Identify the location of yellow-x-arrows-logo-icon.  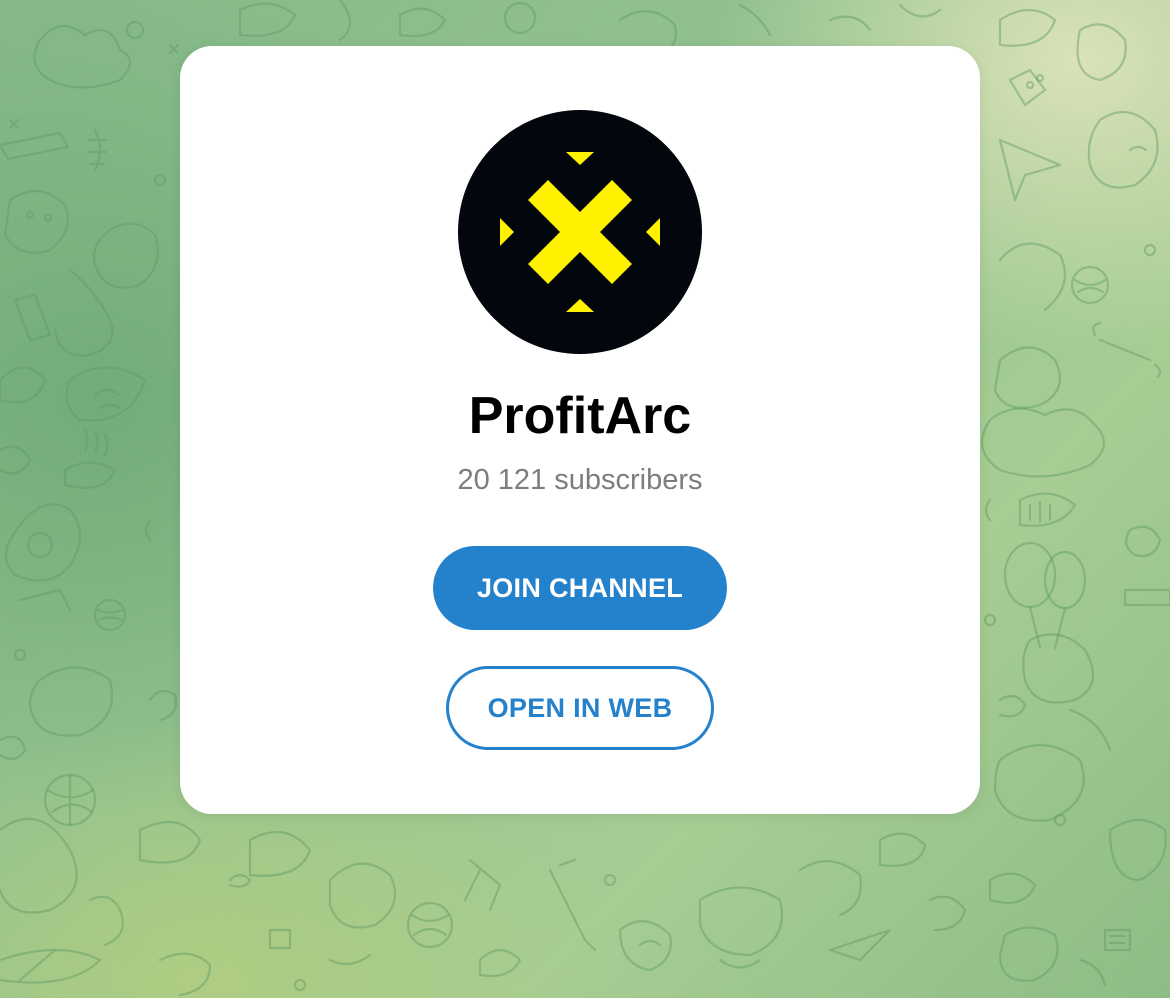
(580, 232).